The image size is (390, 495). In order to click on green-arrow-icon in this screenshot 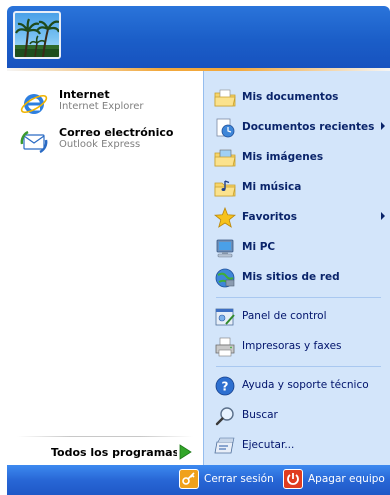, I will do `click(185, 452)`.